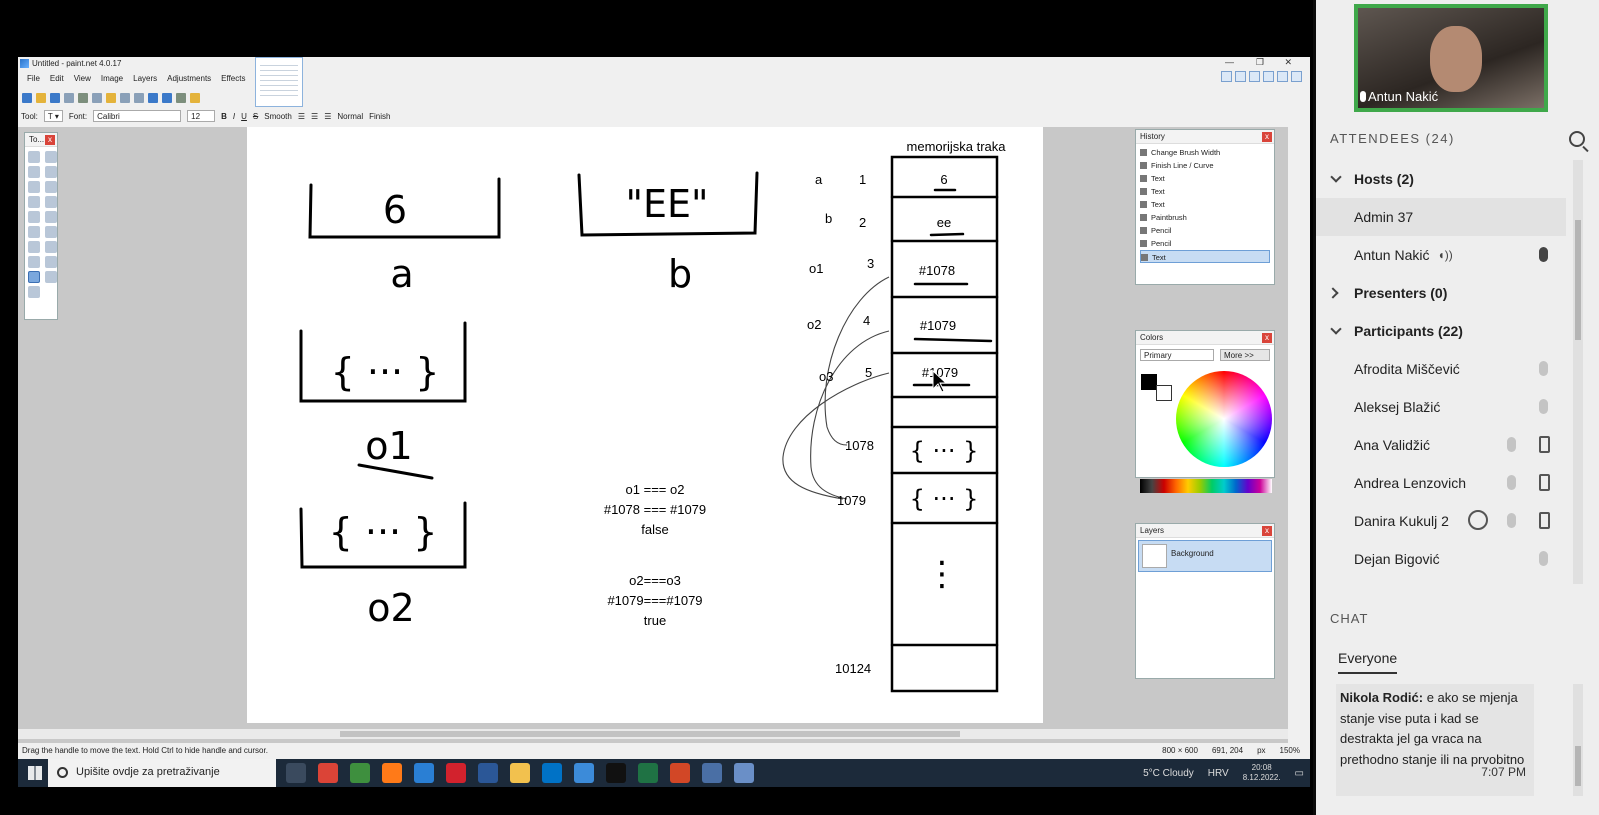 The width and height of the screenshot is (1599, 815). What do you see at coordinates (34, 232) in the screenshot?
I see `paintbrush-icon` at bounding box center [34, 232].